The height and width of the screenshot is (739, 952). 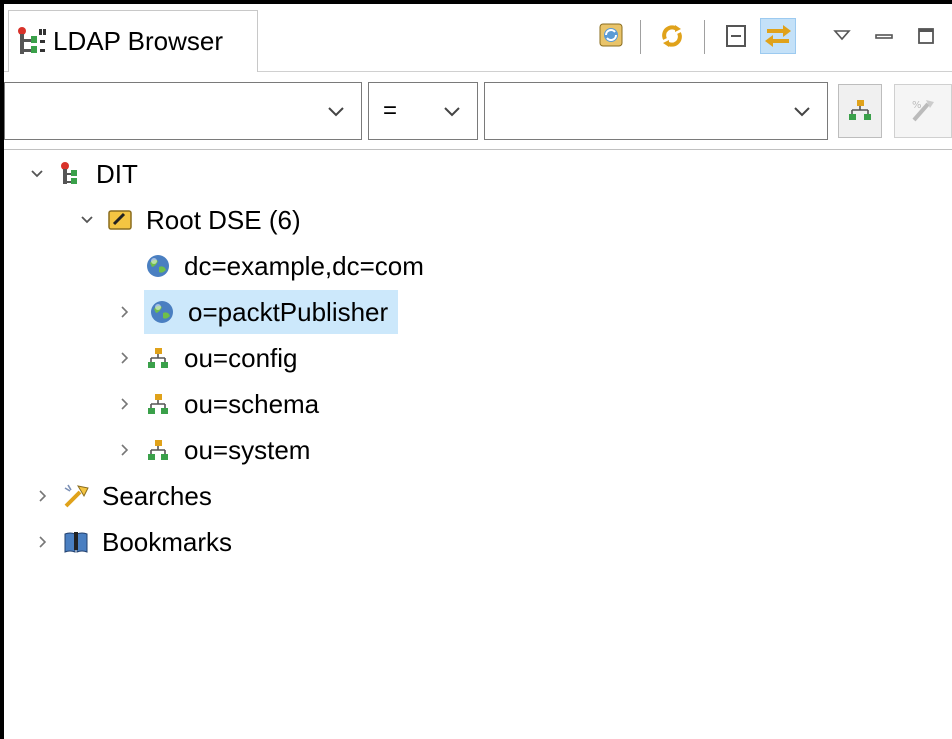 What do you see at coordinates (120, 220) in the screenshot?
I see `root-dse-icon` at bounding box center [120, 220].